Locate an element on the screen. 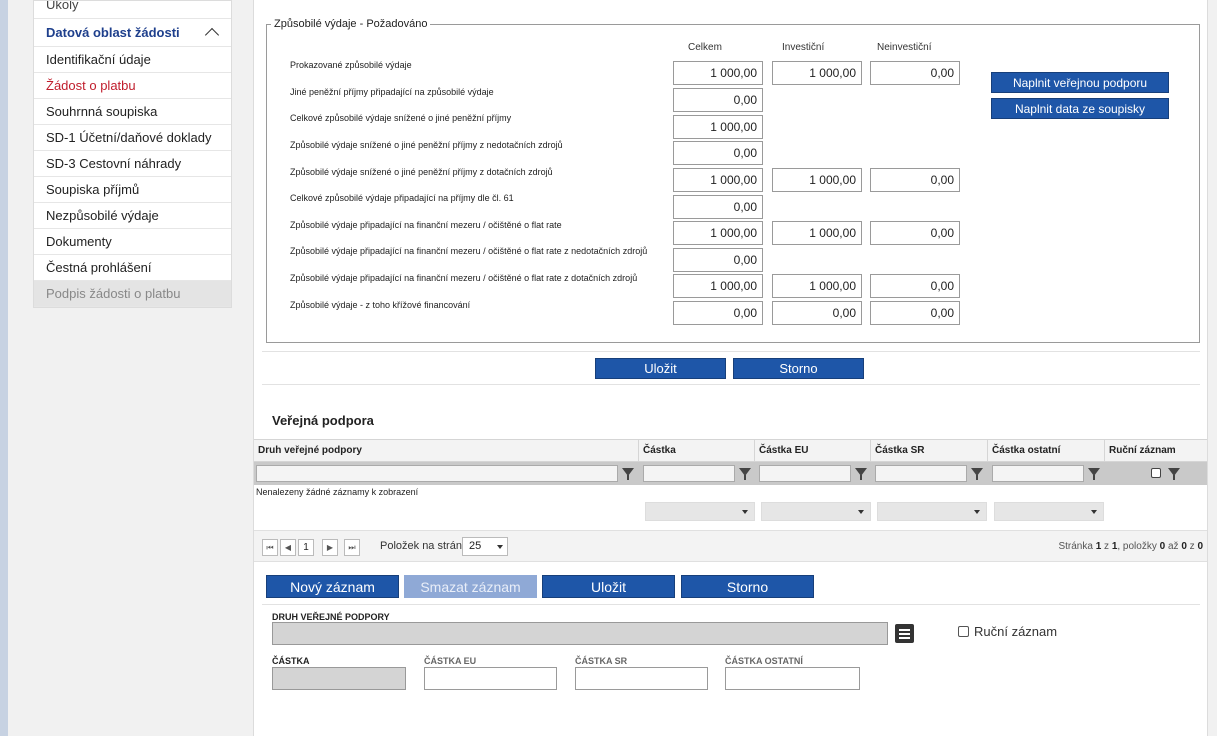 Image resolution: width=1217 pixels, height=736 pixels. grid-filter-row is located at coordinates (730, 473).